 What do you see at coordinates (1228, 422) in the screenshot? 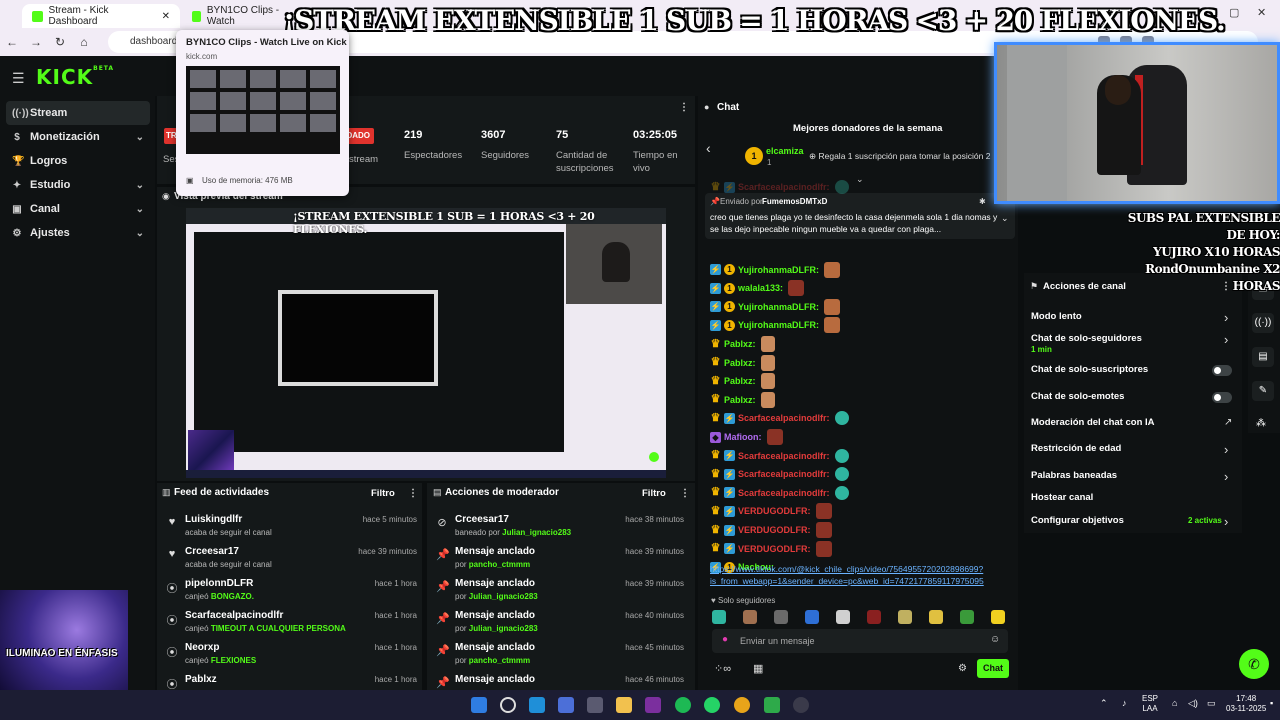
I see `external-link-icon: ↗` at bounding box center [1228, 422].